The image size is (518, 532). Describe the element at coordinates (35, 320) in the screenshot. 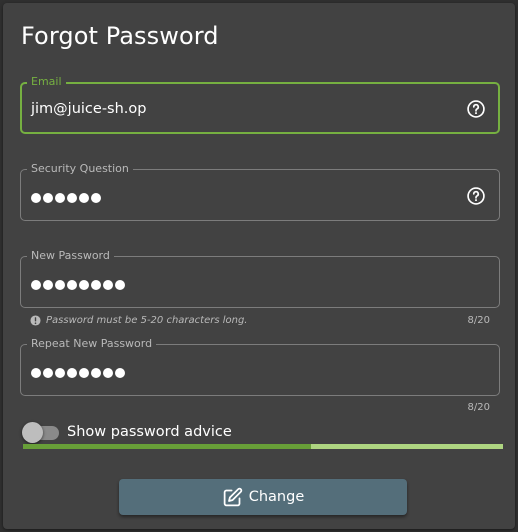

I see `info-icon` at that location.